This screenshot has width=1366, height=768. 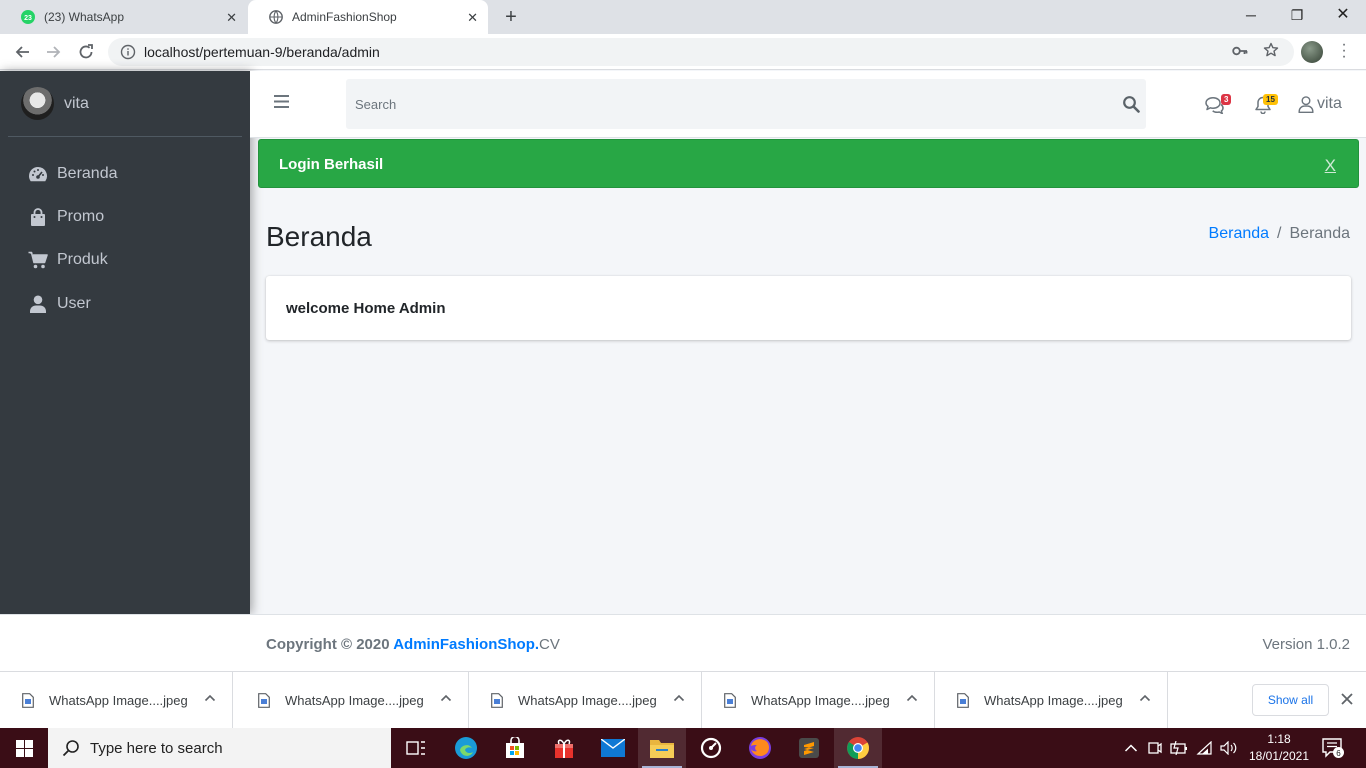 I want to click on navbar-user-menu: vita, so click(x=1320, y=104).